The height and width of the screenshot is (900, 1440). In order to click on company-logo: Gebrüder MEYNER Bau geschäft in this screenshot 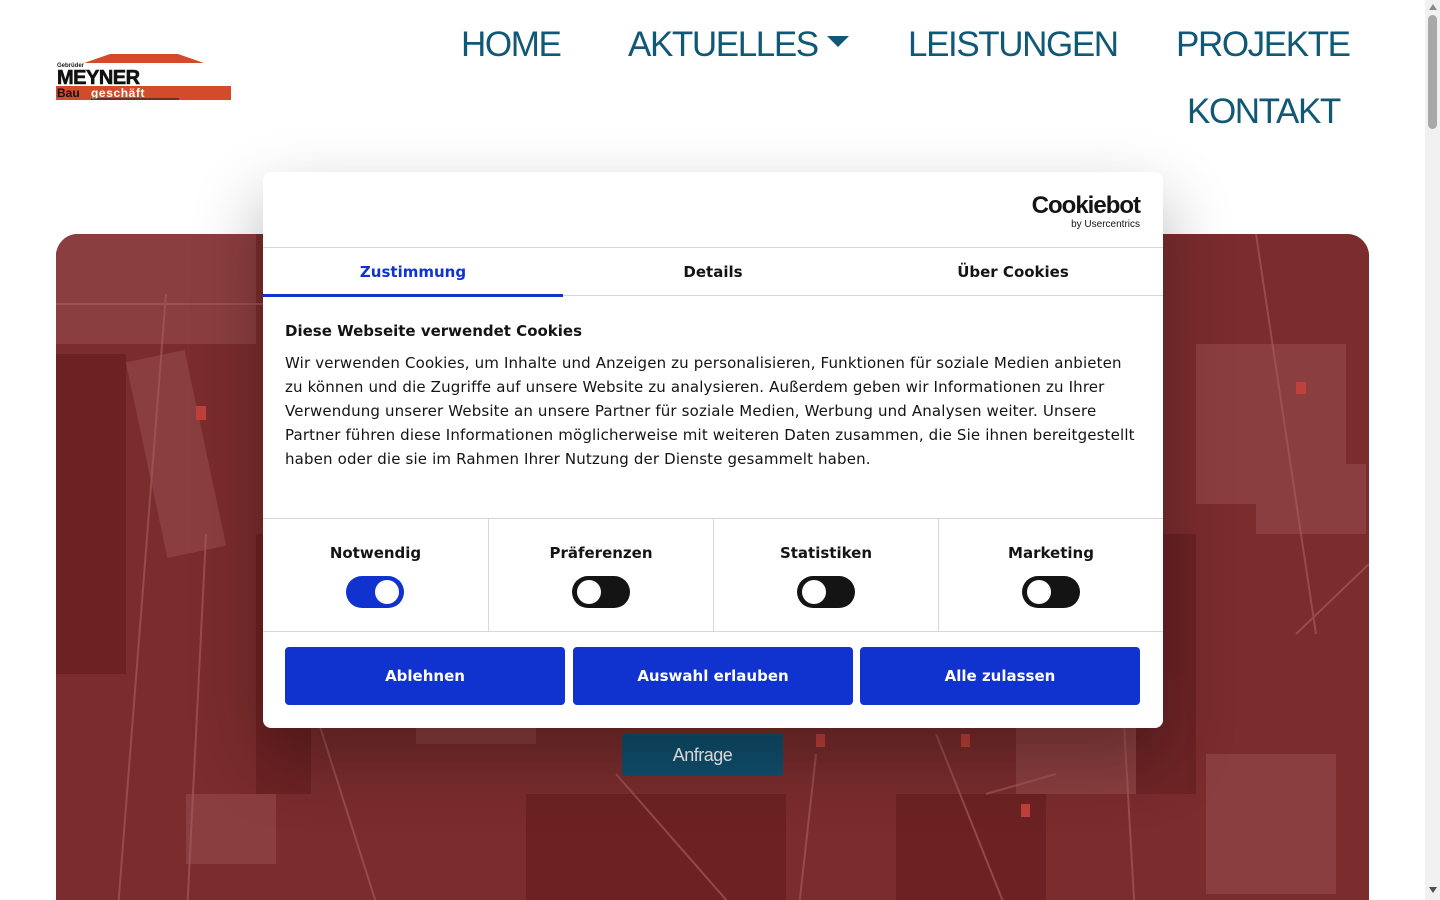, I will do `click(144, 77)`.